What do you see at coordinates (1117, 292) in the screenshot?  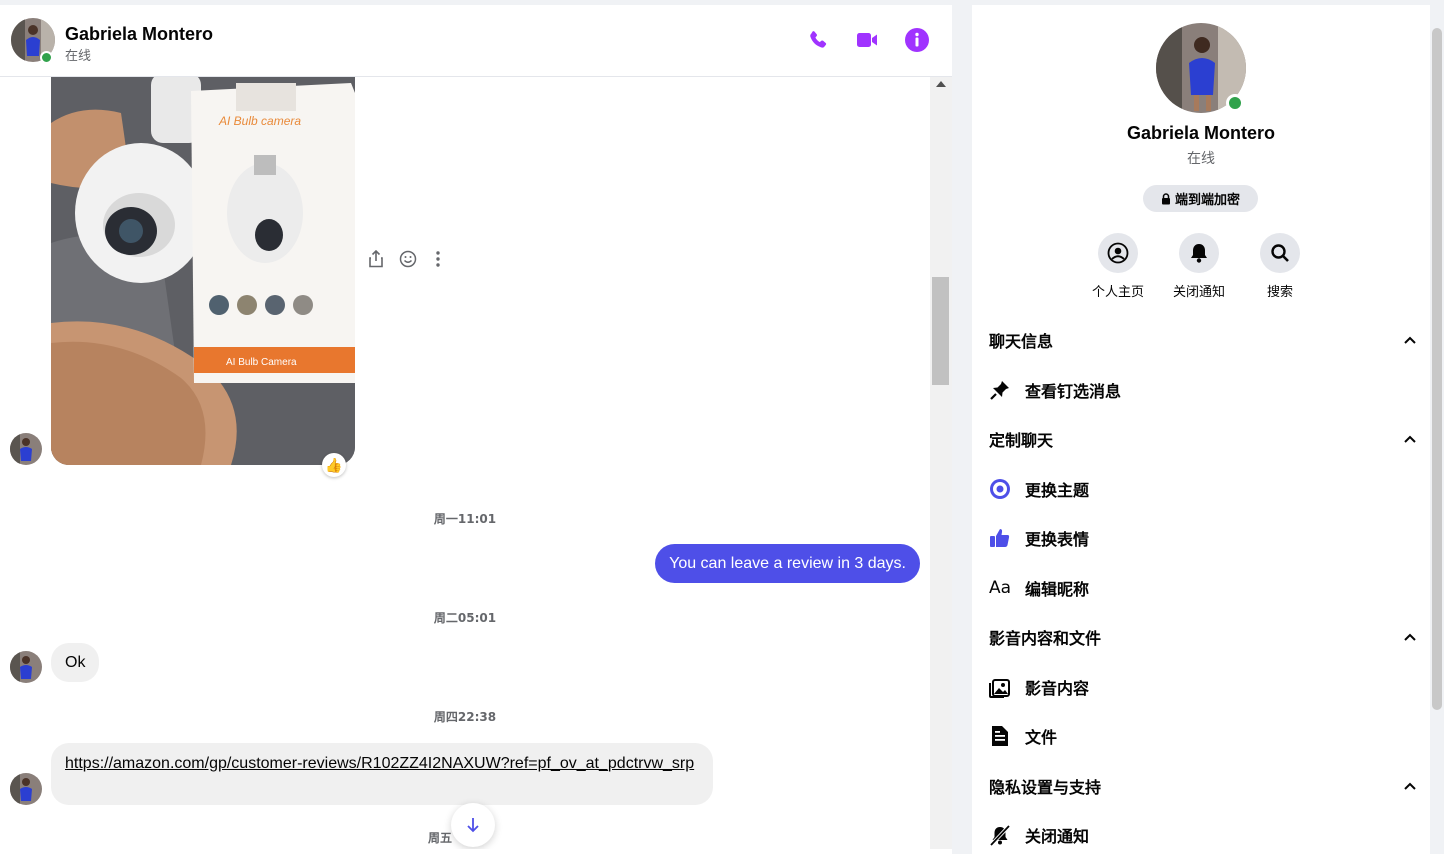 I see `profile-label: 个人主页` at bounding box center [1117, 292].